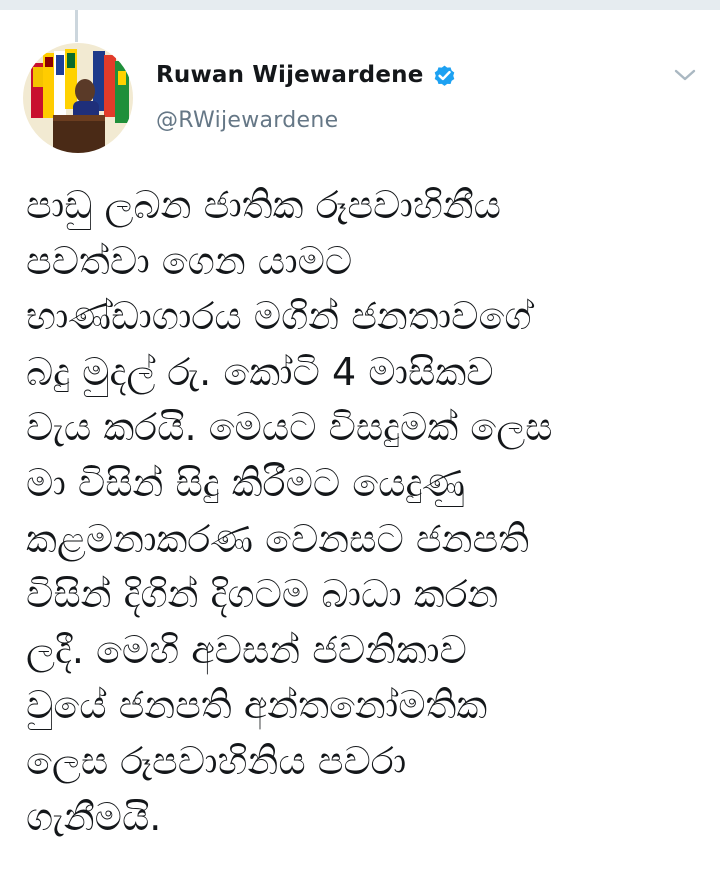 Image resolution: width=720 pixels, height=872 pixels. Describe the element at coordinates (260, 371) in the screenshot. I see `tweet-text-line: බදු මුදල් රු. කෝටි 4 මාසිකව` at that location.